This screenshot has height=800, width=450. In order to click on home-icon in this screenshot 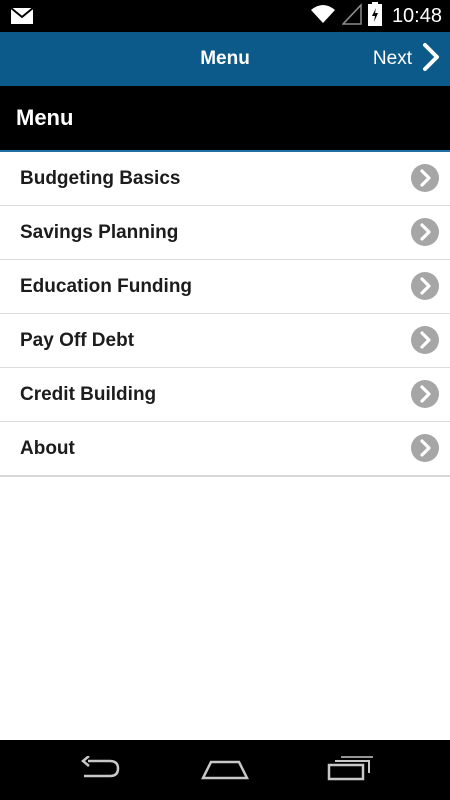, I will do `click(225, 770)`.